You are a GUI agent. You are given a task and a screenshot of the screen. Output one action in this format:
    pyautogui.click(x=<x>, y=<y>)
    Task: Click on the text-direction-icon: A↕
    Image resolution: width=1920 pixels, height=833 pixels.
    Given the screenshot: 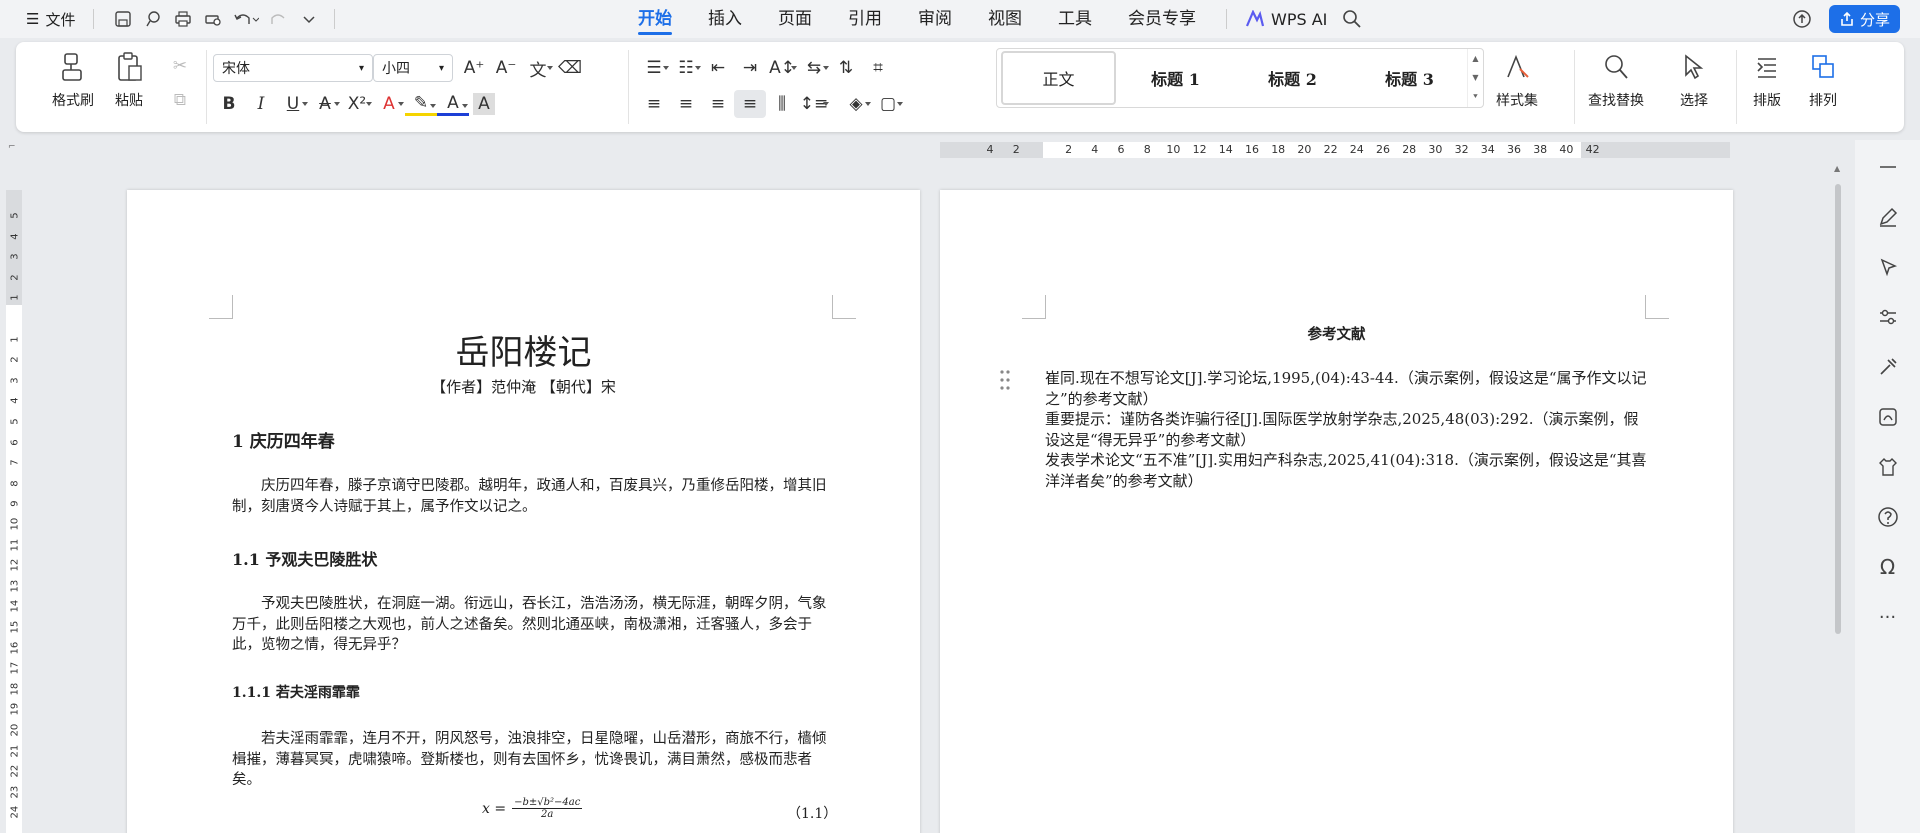 What is the action you would take?
    pyautogui.click(x=782, y=68)
    